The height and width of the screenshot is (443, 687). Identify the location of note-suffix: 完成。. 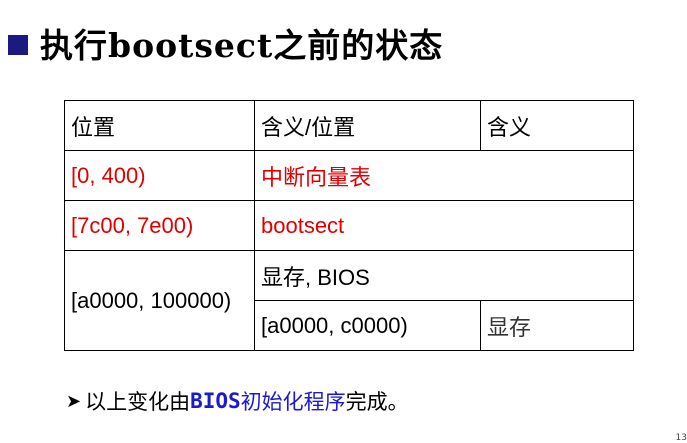
(377, 402).